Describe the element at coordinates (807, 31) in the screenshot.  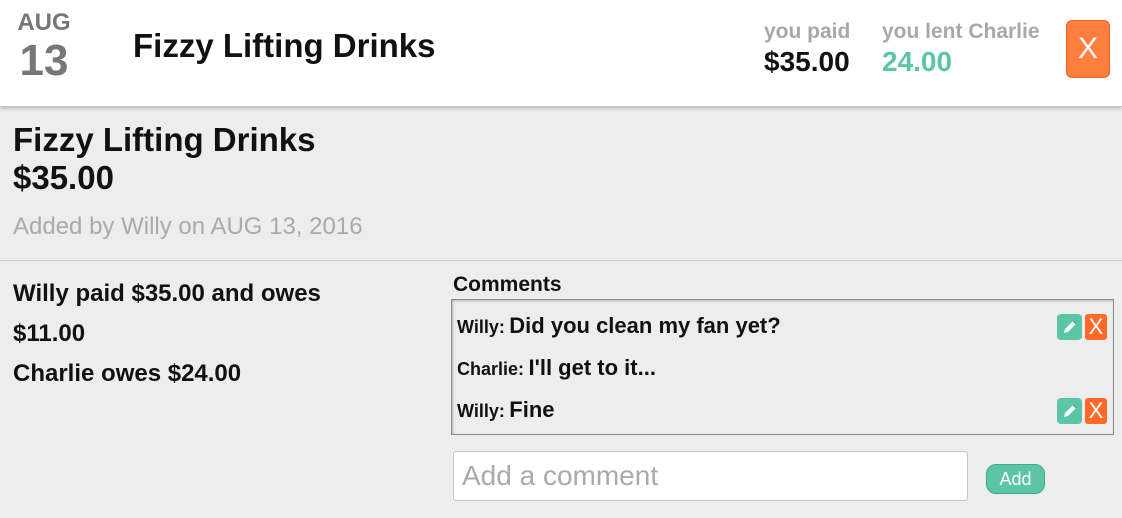
I see `you-paid-label: you paid` at that location.